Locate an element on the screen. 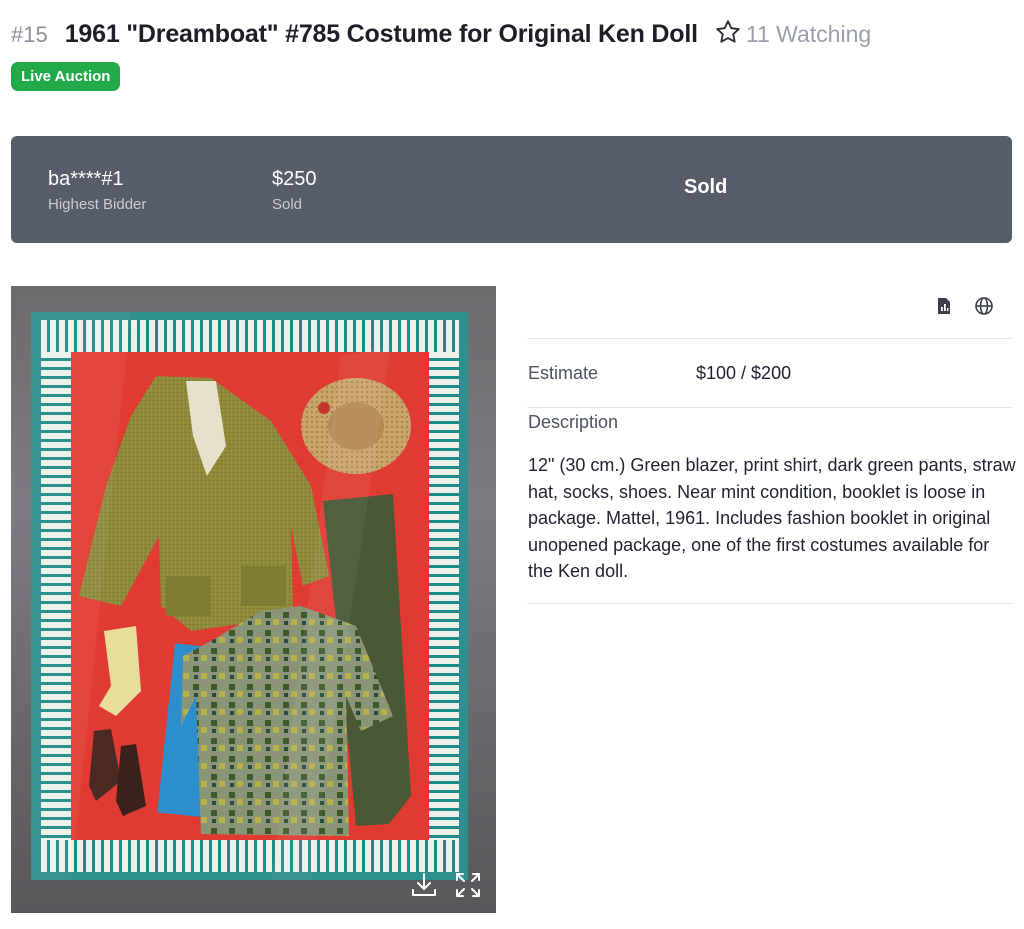 The image size is (1024, 929). highest-bidder-block: ba****#1 Highest Bidder is located at coordinates (97, 190).